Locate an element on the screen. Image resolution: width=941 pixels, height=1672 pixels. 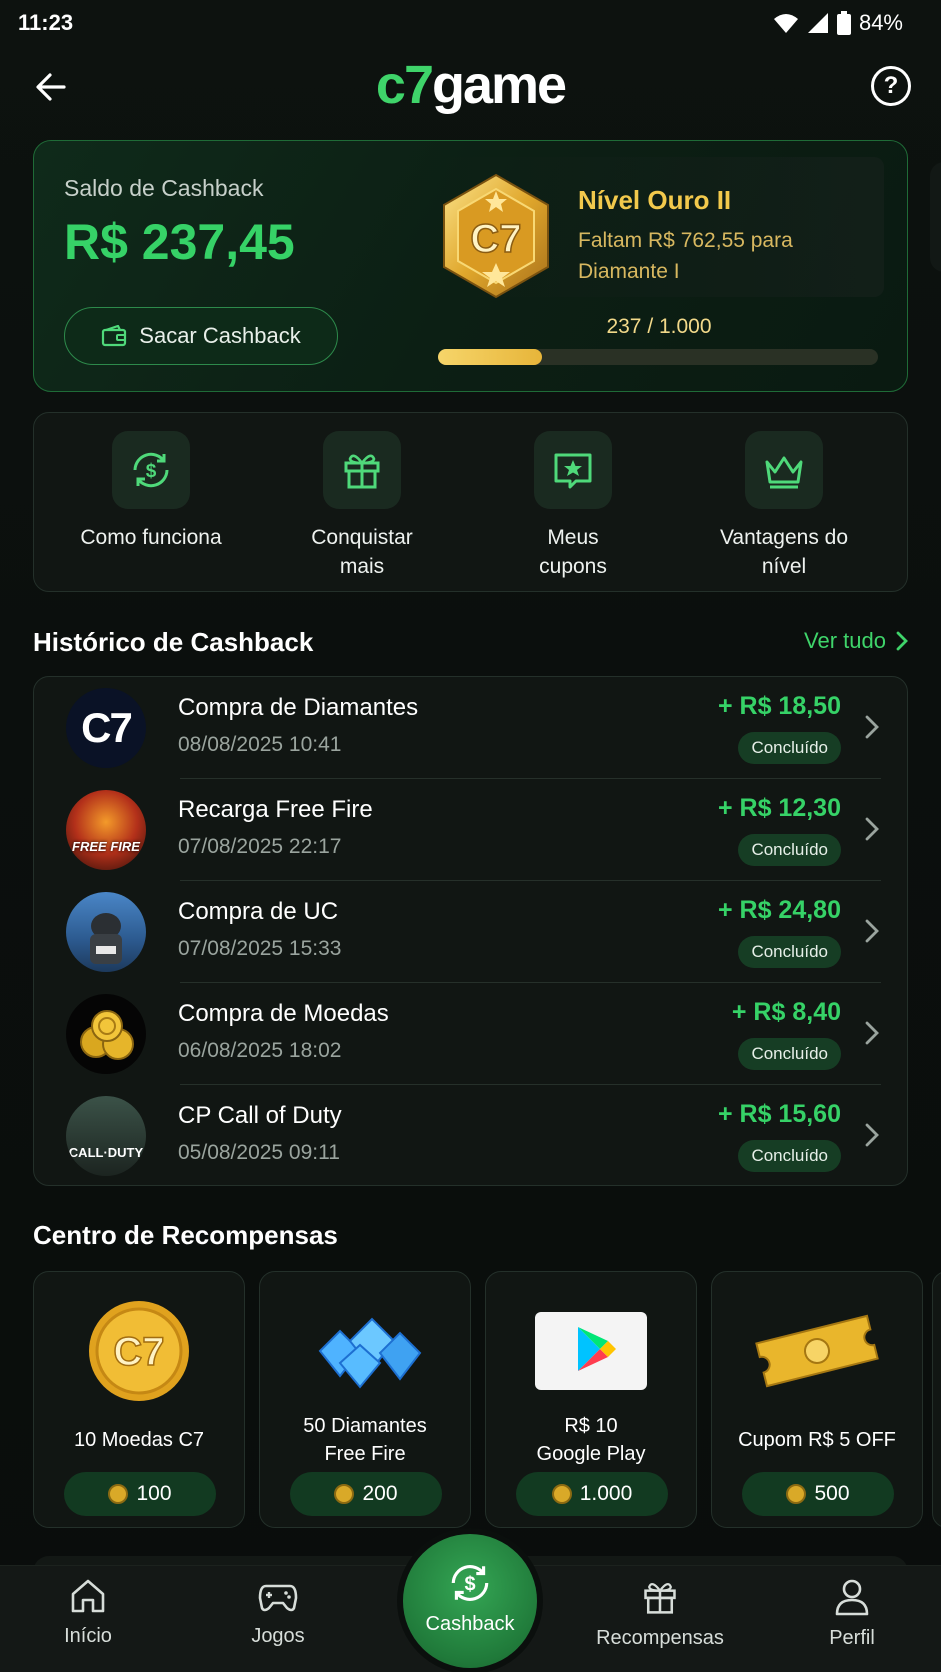
reward-card: Cupom R$ 5 OFF 500 is located at coordinates (817, 1399).